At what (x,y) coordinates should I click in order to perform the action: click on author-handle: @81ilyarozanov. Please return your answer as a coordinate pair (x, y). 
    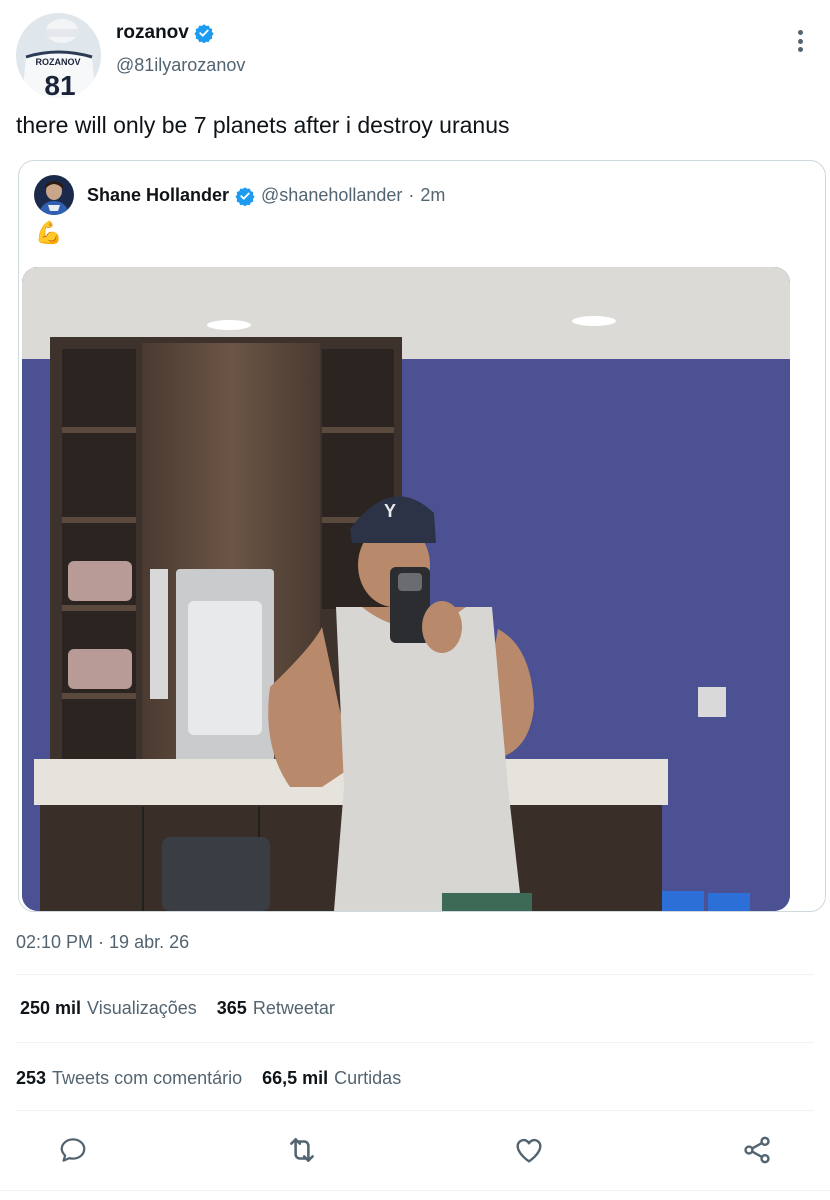
    Looking at the image, I should click on (180, 65).